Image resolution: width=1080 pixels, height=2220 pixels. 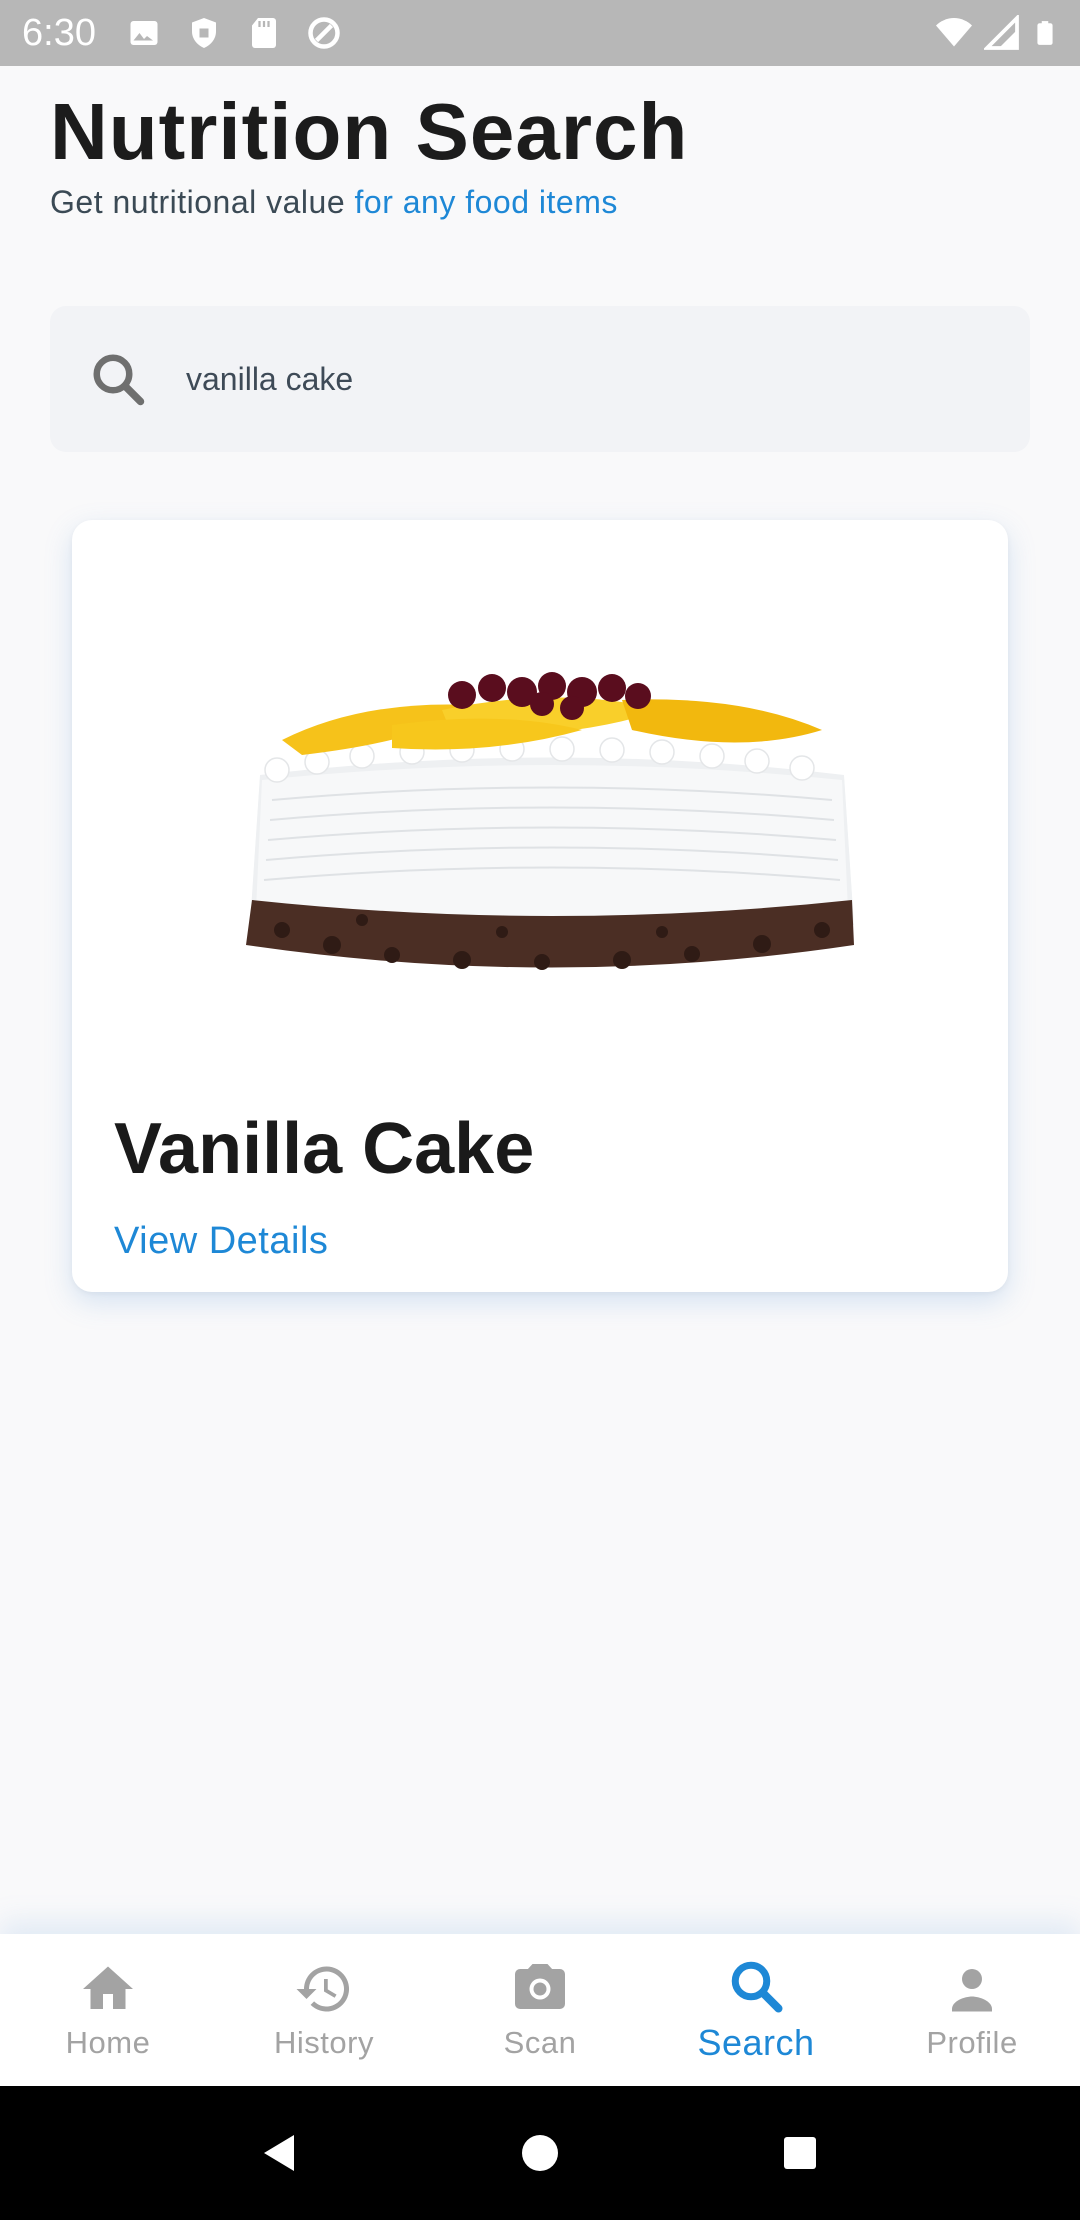 What do you see at coordinates (203, 33) in the screenshot?
I see `shield-icon` at bounding box center [203, 33].